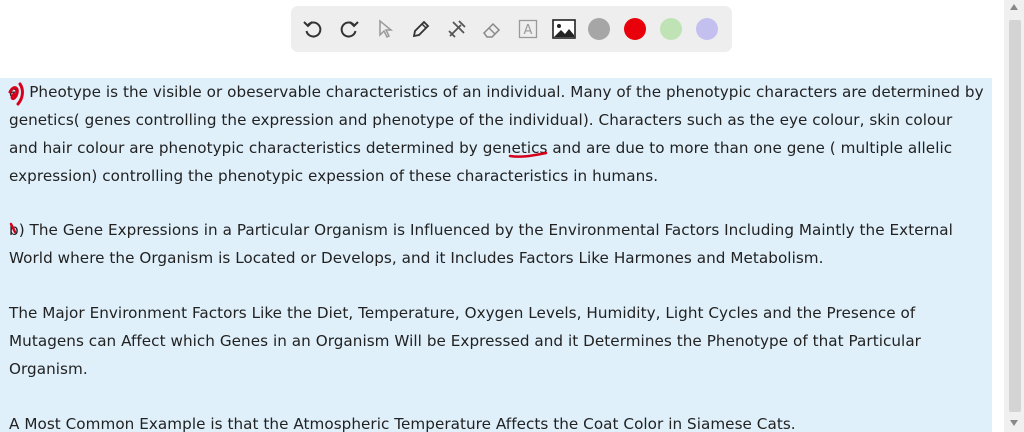 The width and height of the screenshot is (1024, 432). I want to click on image-icon, so click(564, 29).